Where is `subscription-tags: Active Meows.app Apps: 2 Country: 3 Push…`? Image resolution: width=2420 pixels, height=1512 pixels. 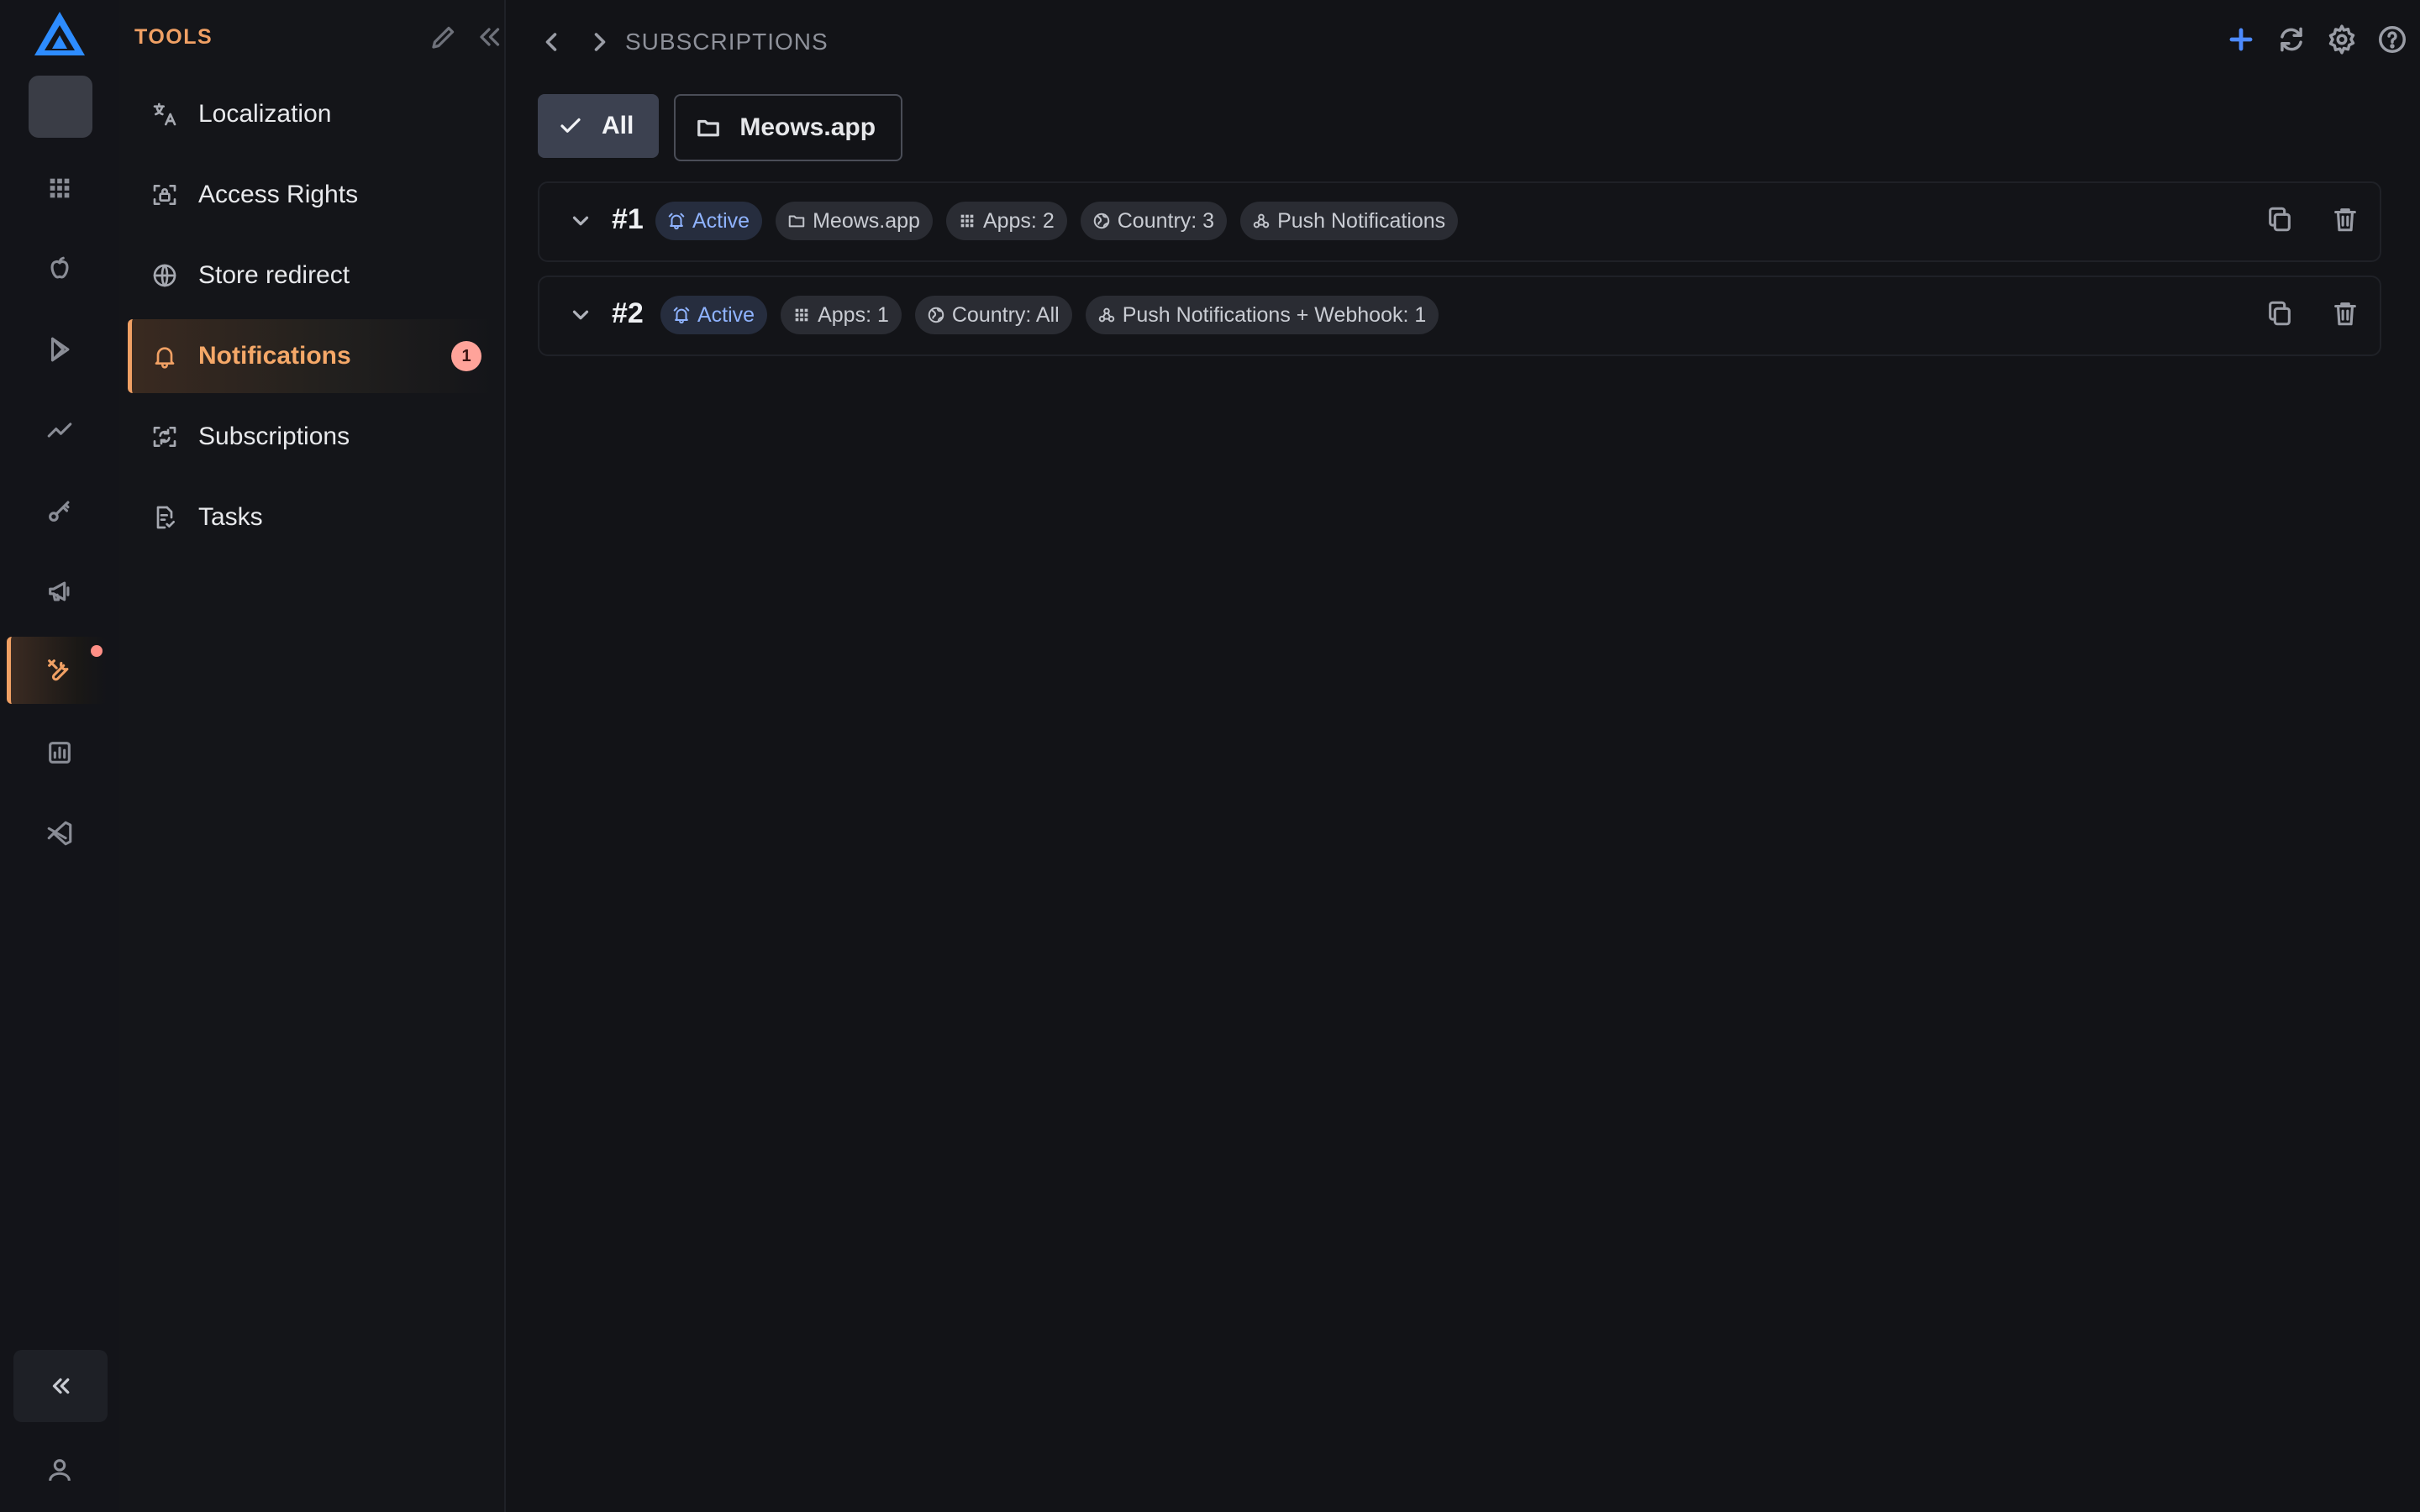
subscription-tags: Active Meows.app Apps: 2 Country: 3 Push… is located at coordinates (1057, 221).